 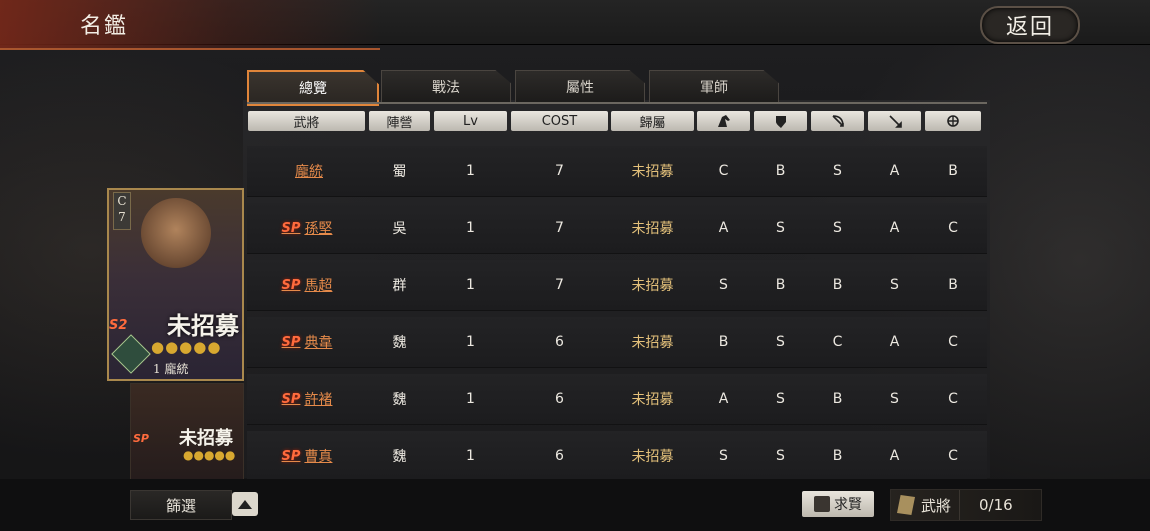 What do you see at coordinates (996, 505) in the screenshot?
I see `generals-count: 0/16` at bounding box center [996, 505].